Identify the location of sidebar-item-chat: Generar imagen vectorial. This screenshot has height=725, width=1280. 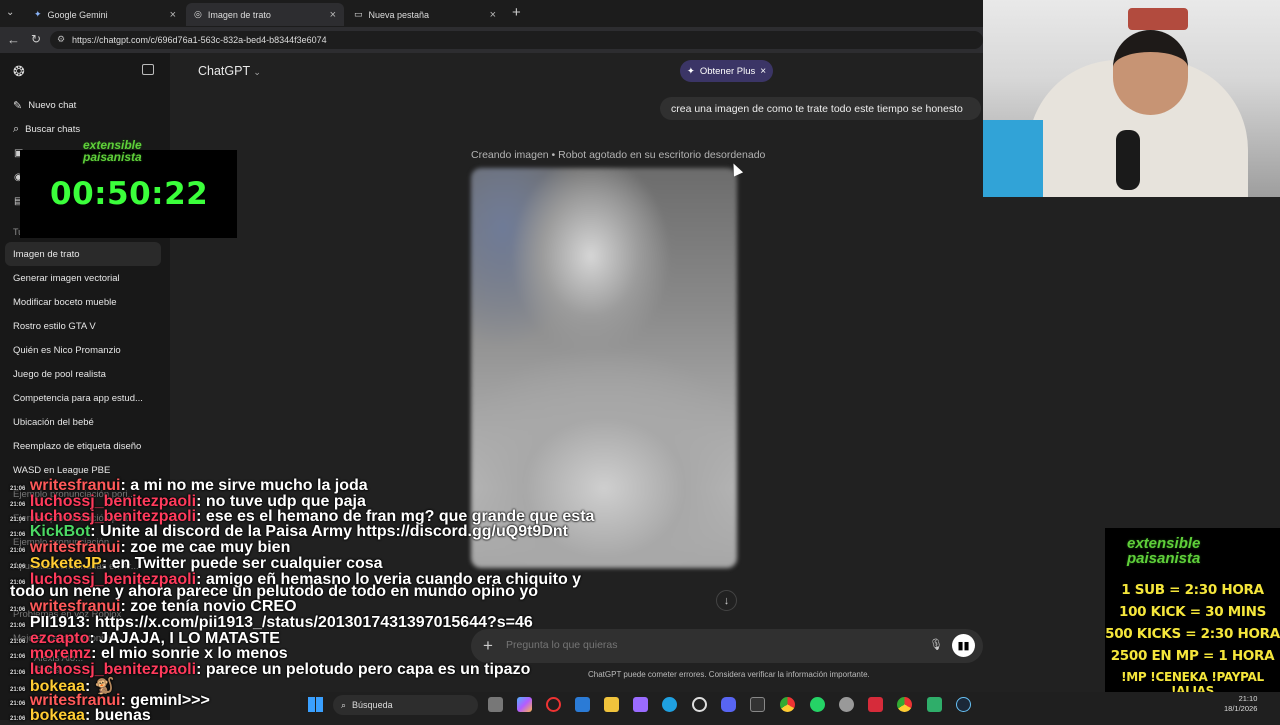
(66, 278).